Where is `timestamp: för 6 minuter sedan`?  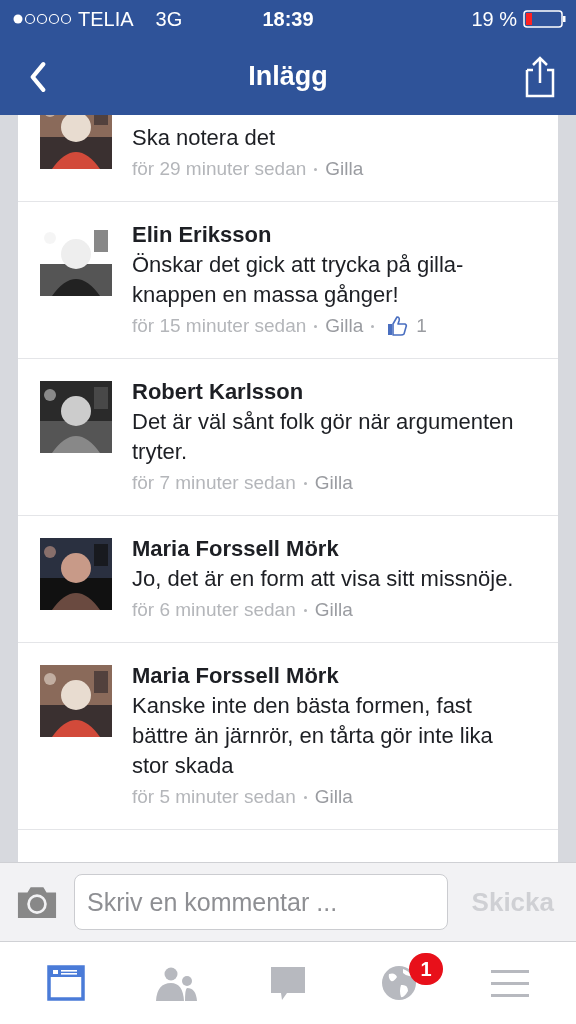 timestamp: för 6 minuter sedan is located at coordinates (214, 610).